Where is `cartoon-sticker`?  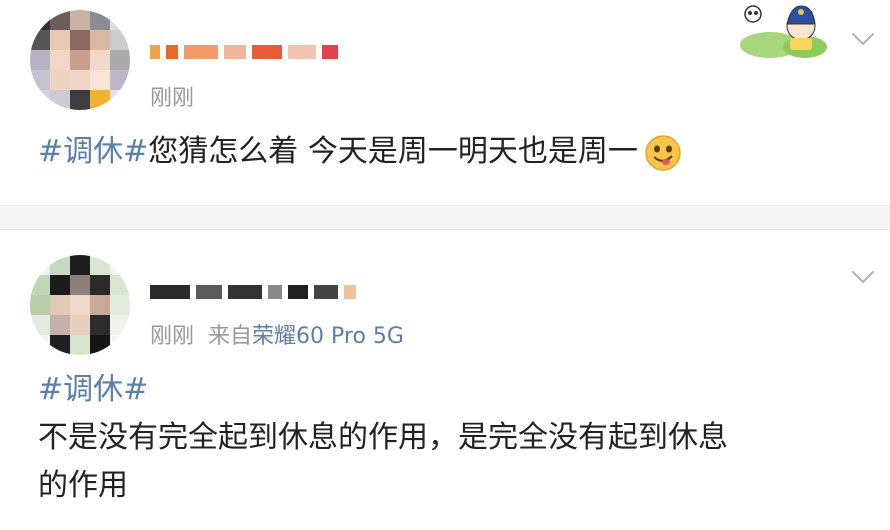 cartoon-sticker is located at coordinates (783, 31).